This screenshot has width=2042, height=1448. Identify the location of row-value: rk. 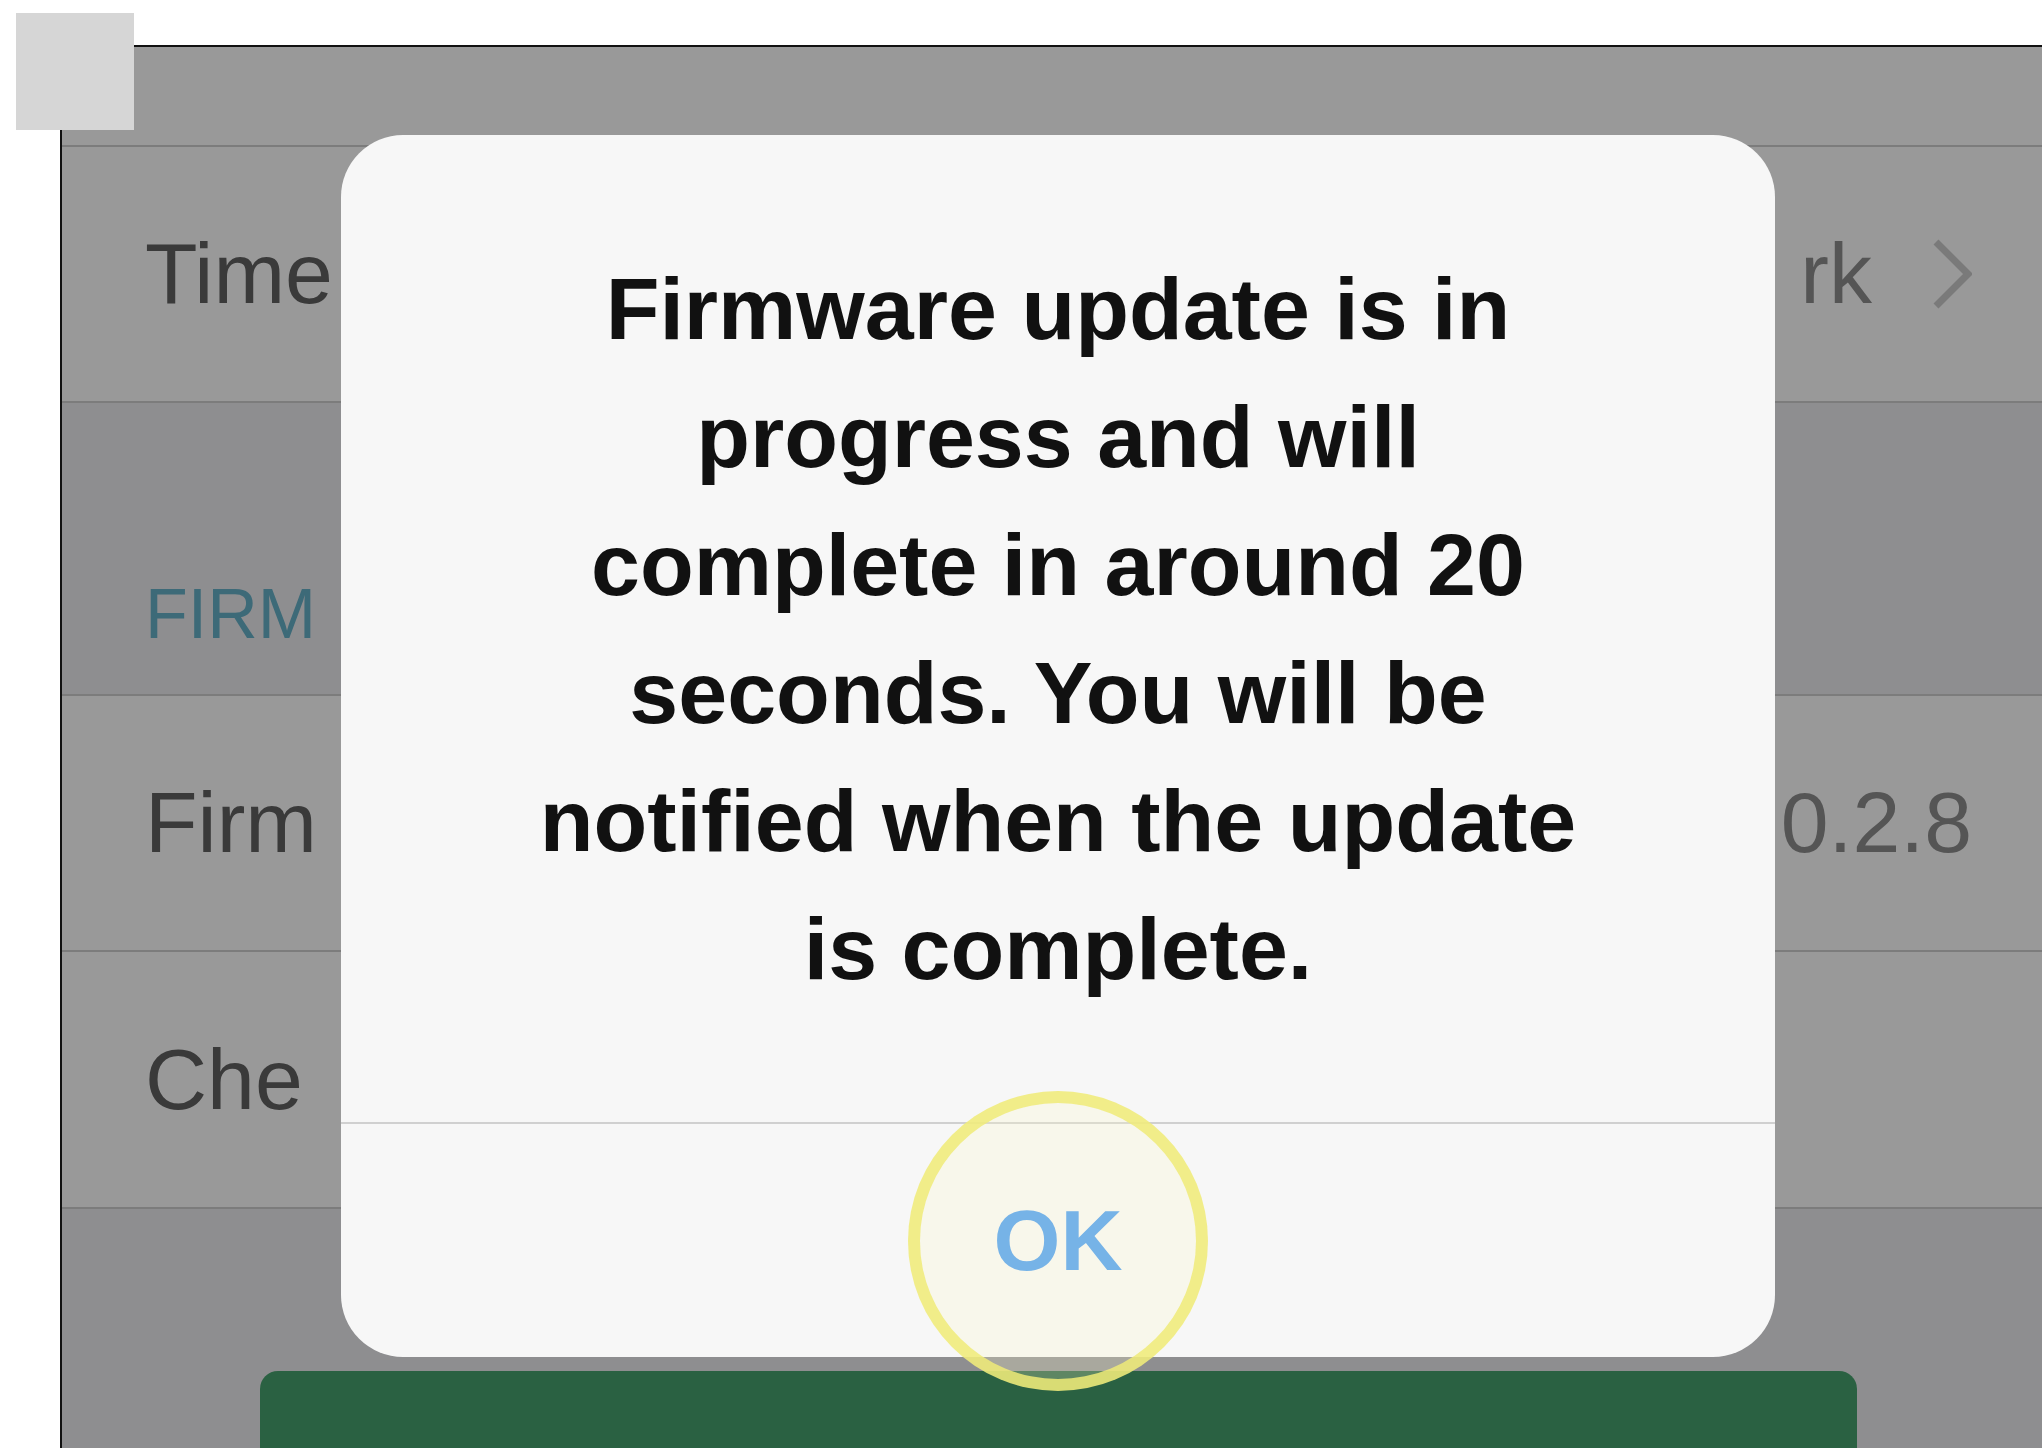
(1836, 274).